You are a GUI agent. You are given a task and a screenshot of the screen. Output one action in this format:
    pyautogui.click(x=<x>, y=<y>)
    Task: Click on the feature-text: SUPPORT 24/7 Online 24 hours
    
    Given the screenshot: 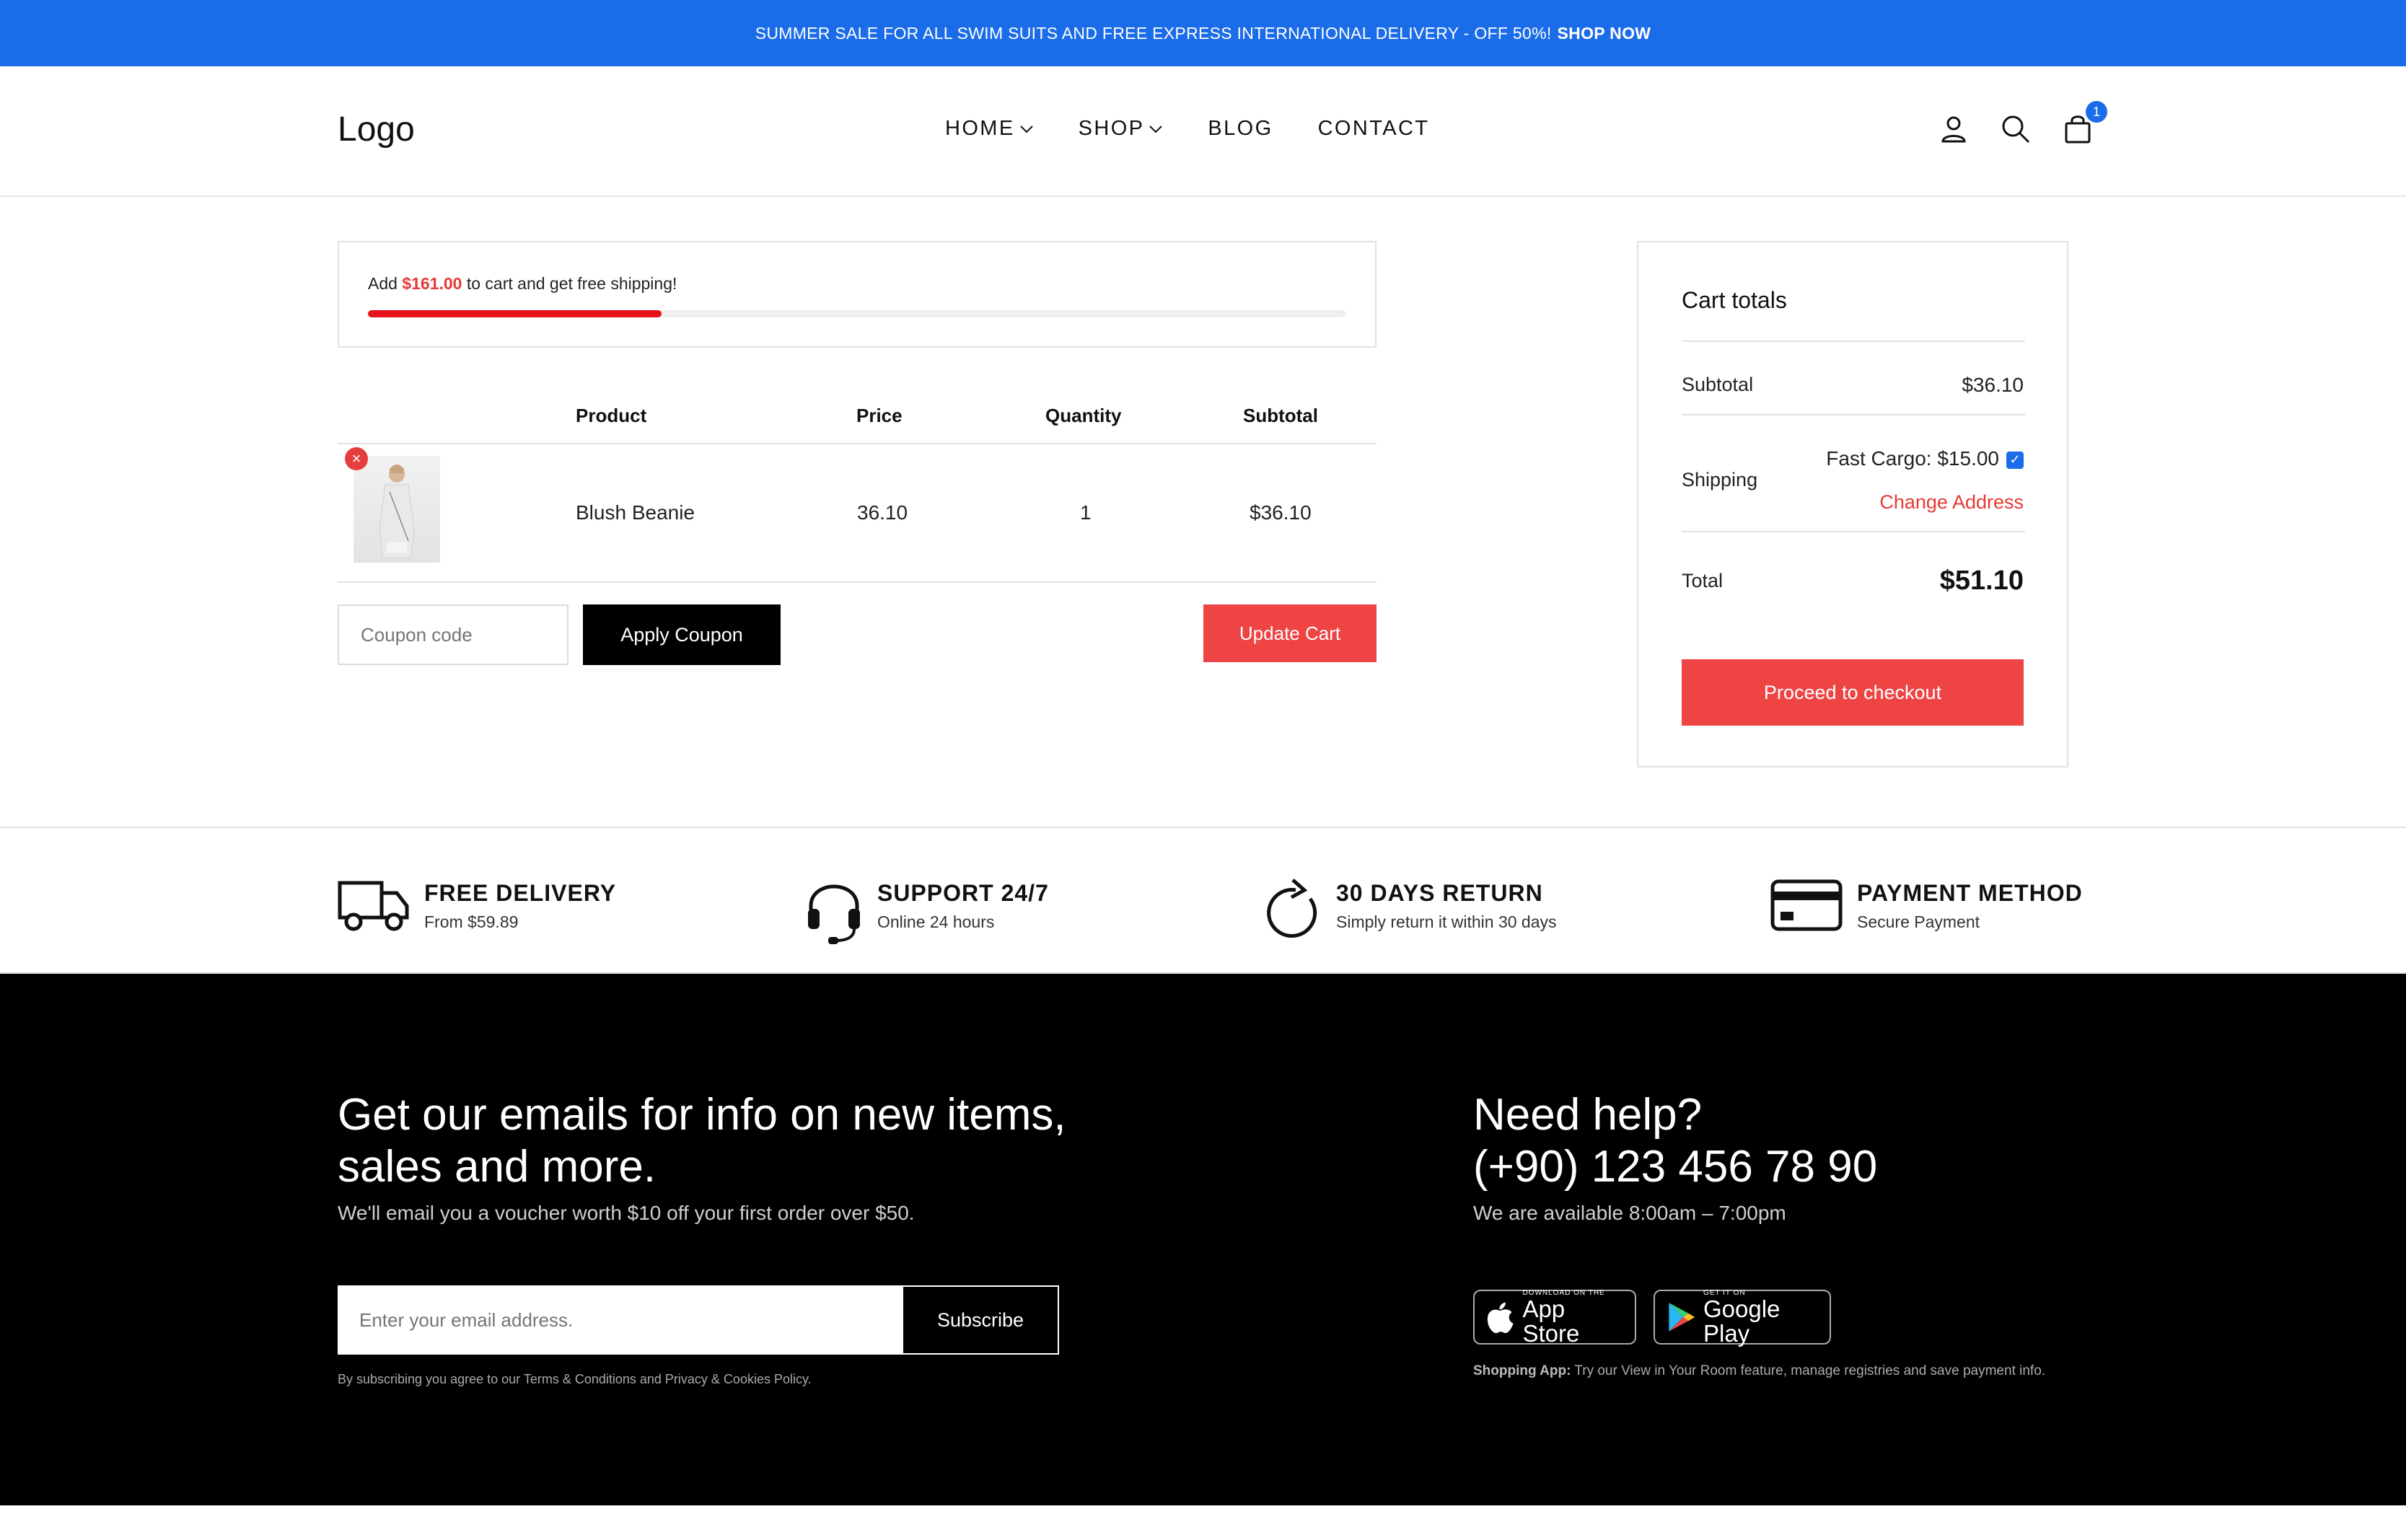 What is the action you would take?
    pyautogui.click(x=963, y=905)
    